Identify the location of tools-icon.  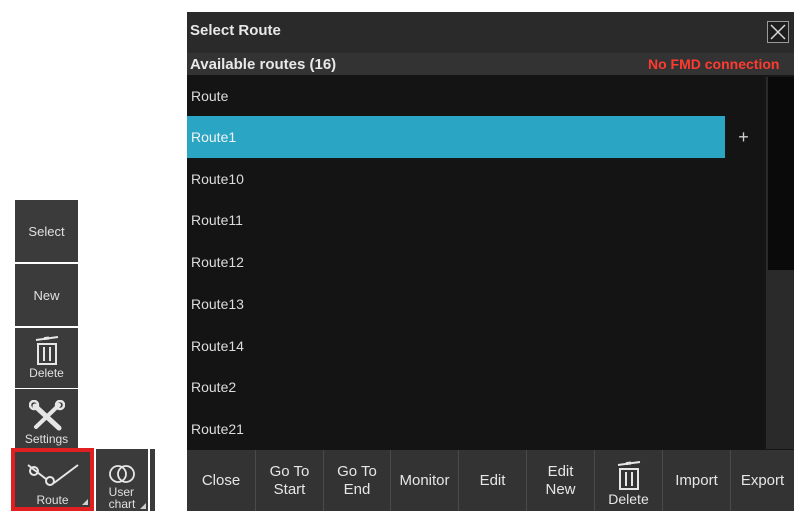
(46, 415).